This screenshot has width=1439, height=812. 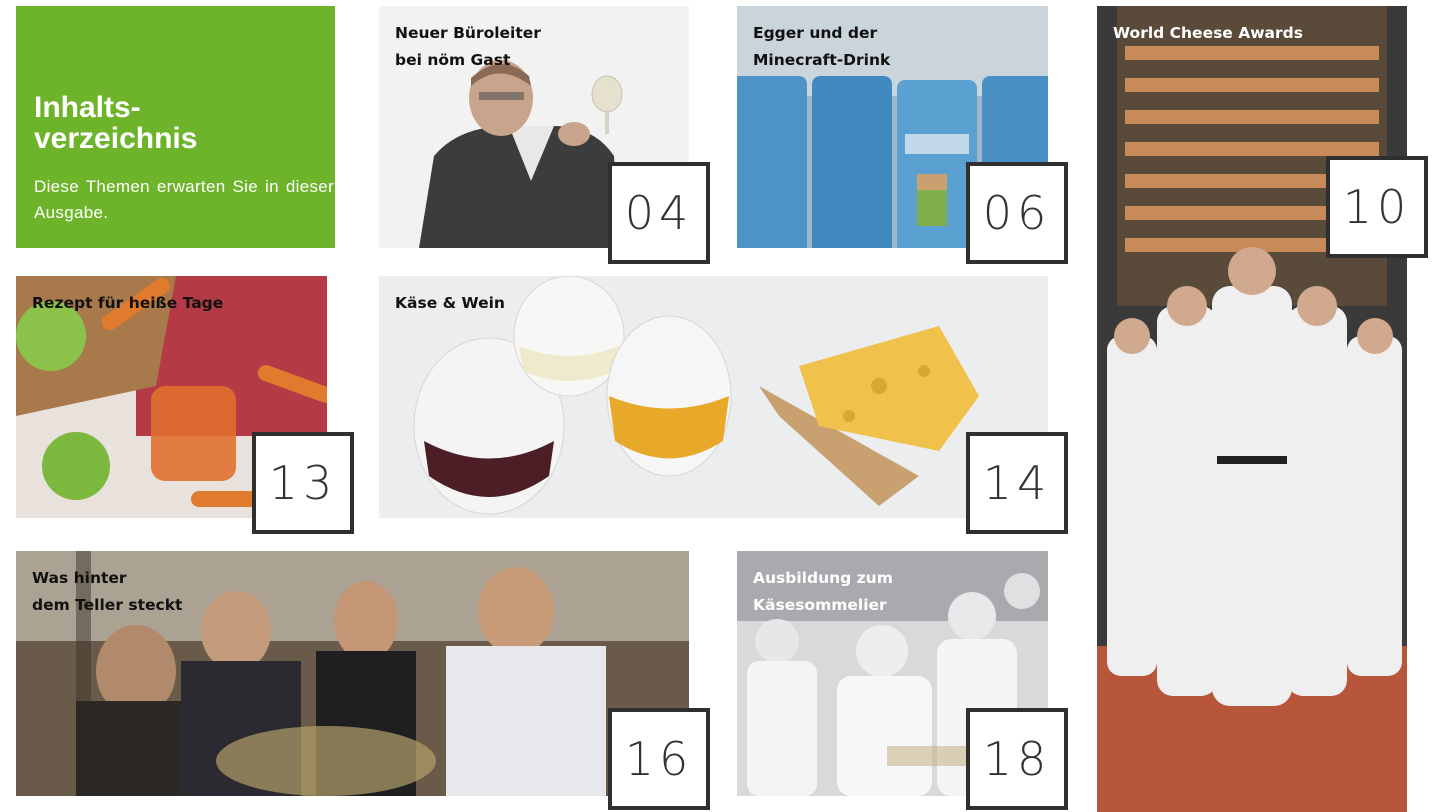 I want to click on article-caption: Was hinter dem Teller steckt, so click(x=107, y=591).